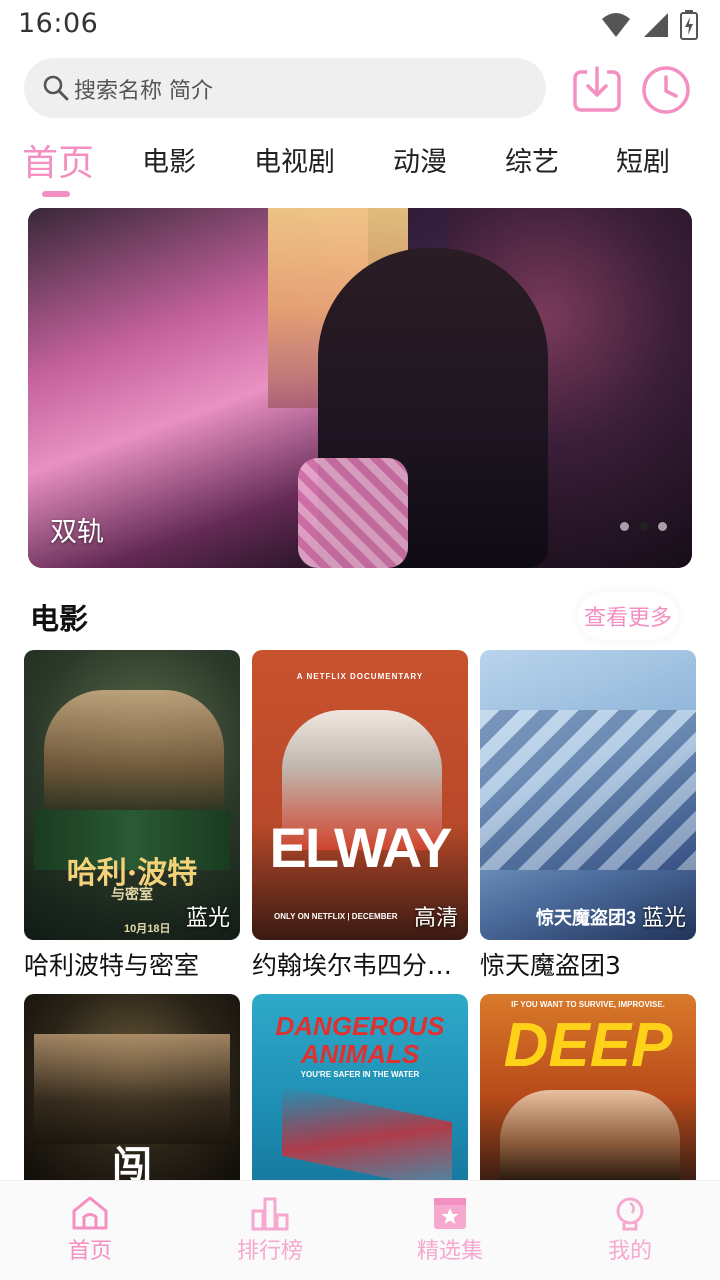 Image resolution: width=720 pixels, height=1280 pixels. I want to click on poster-topline: A NETFLIX DOCUMENTARY, so click(360, 676).